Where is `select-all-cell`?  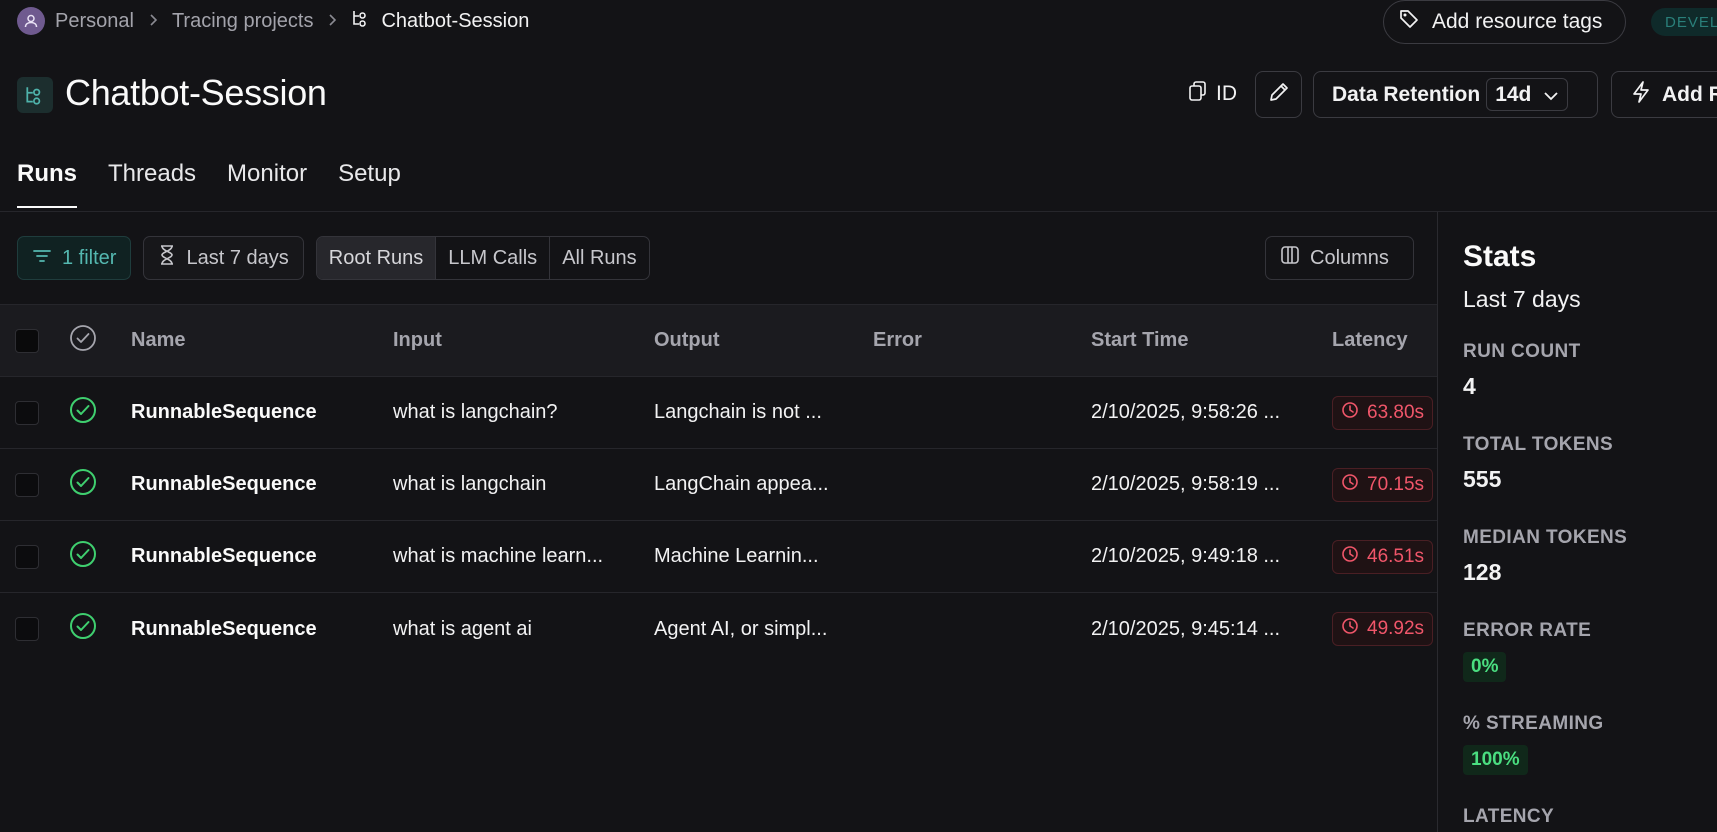 select-all-cell is located at coordinates (27, 340).